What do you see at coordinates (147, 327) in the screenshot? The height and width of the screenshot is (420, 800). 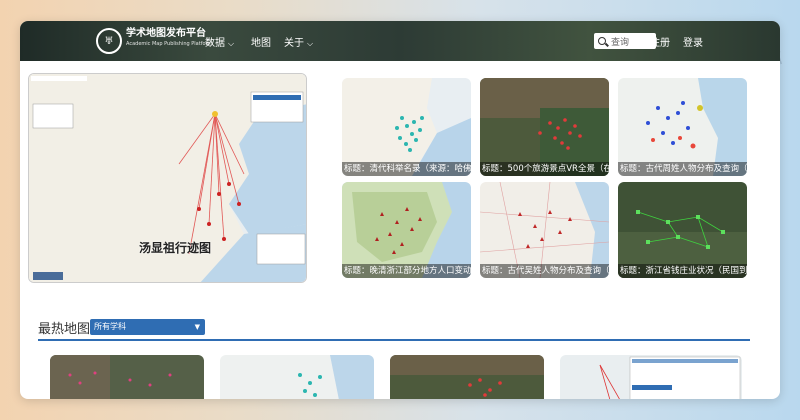 I see `discipline-select: 所有学科 ▼` at bounding box center [147, 327].